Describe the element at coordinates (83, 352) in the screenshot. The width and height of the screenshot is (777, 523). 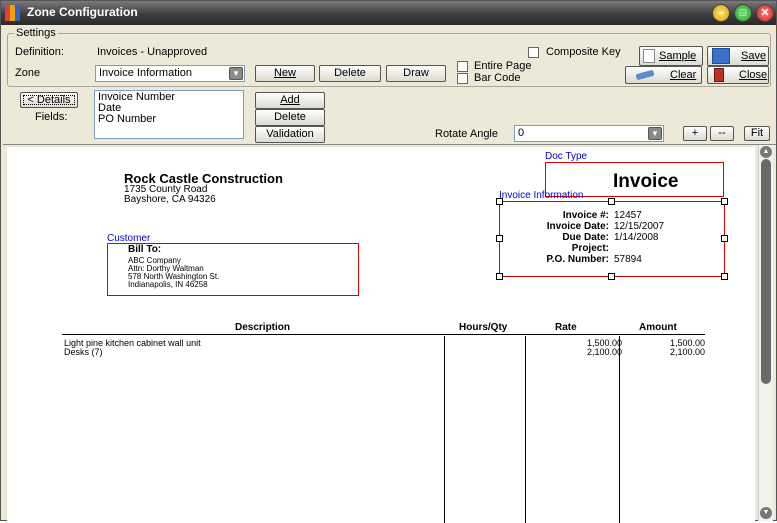
I see `row-description: Desks (7)` at that location.